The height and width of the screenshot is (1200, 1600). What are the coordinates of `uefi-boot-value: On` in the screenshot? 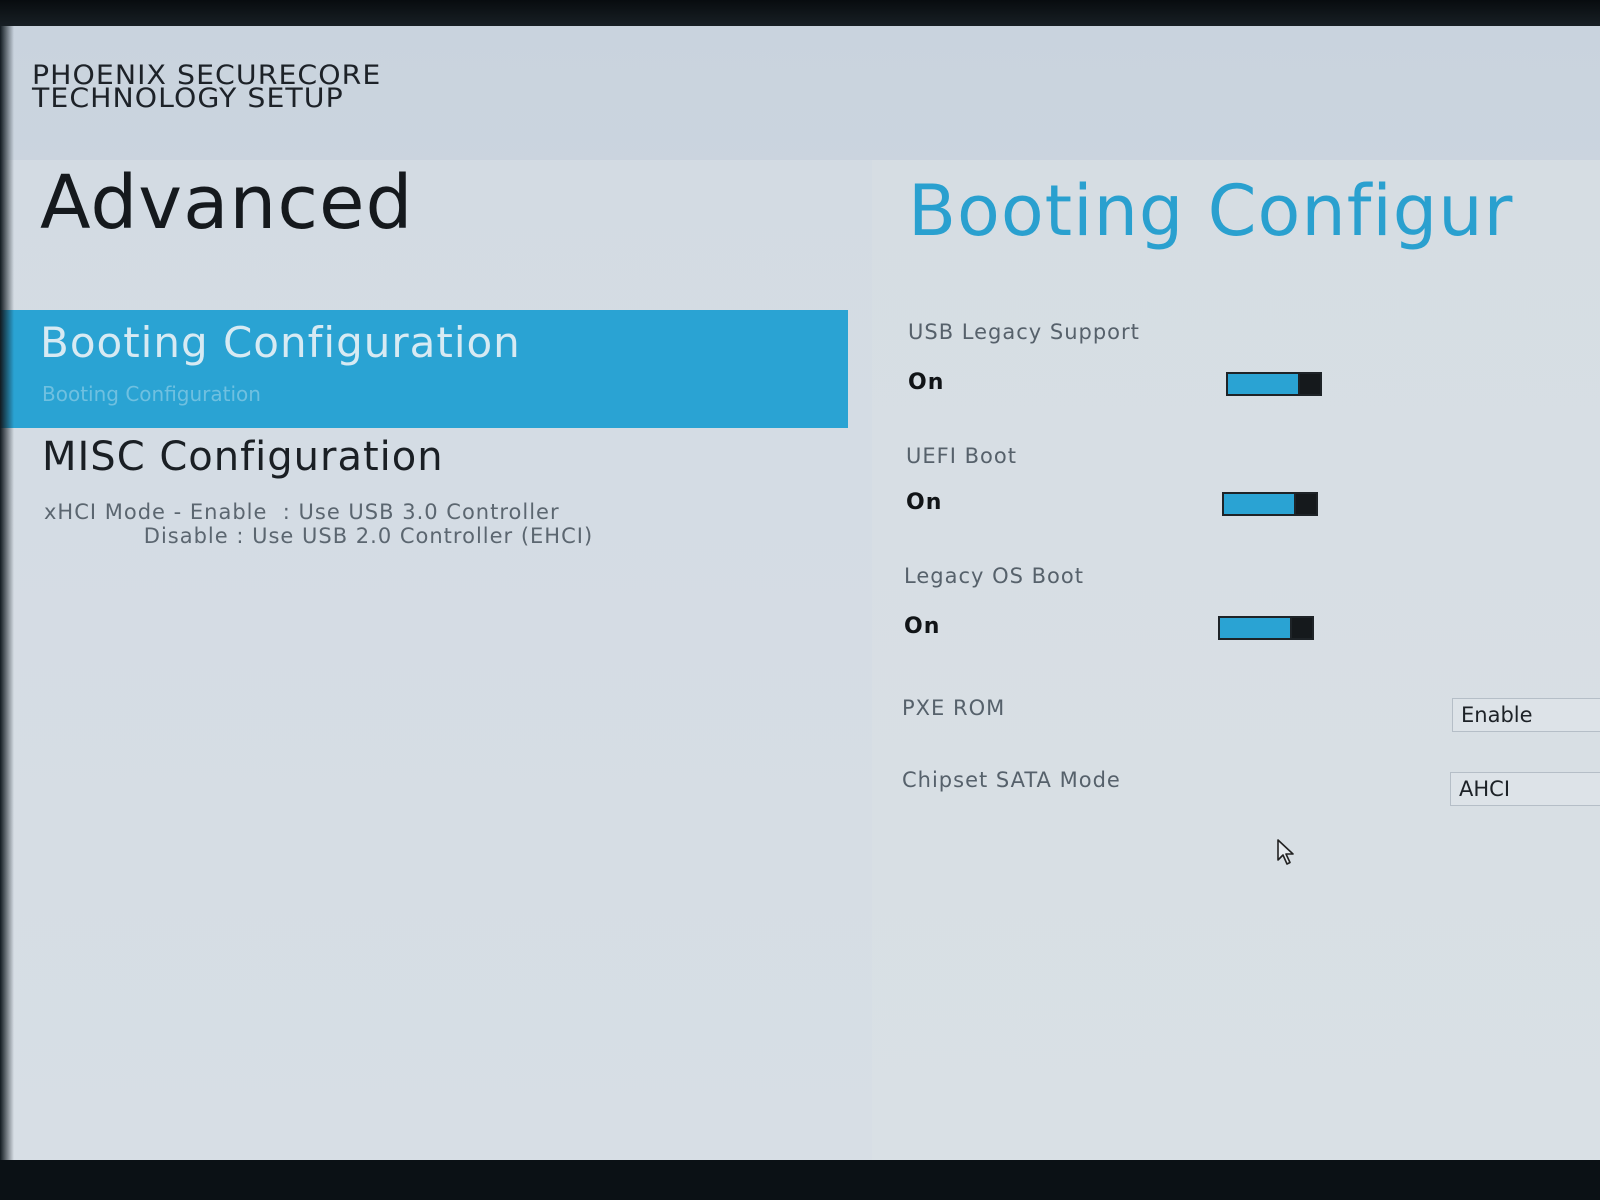 It's located at (924, 502).